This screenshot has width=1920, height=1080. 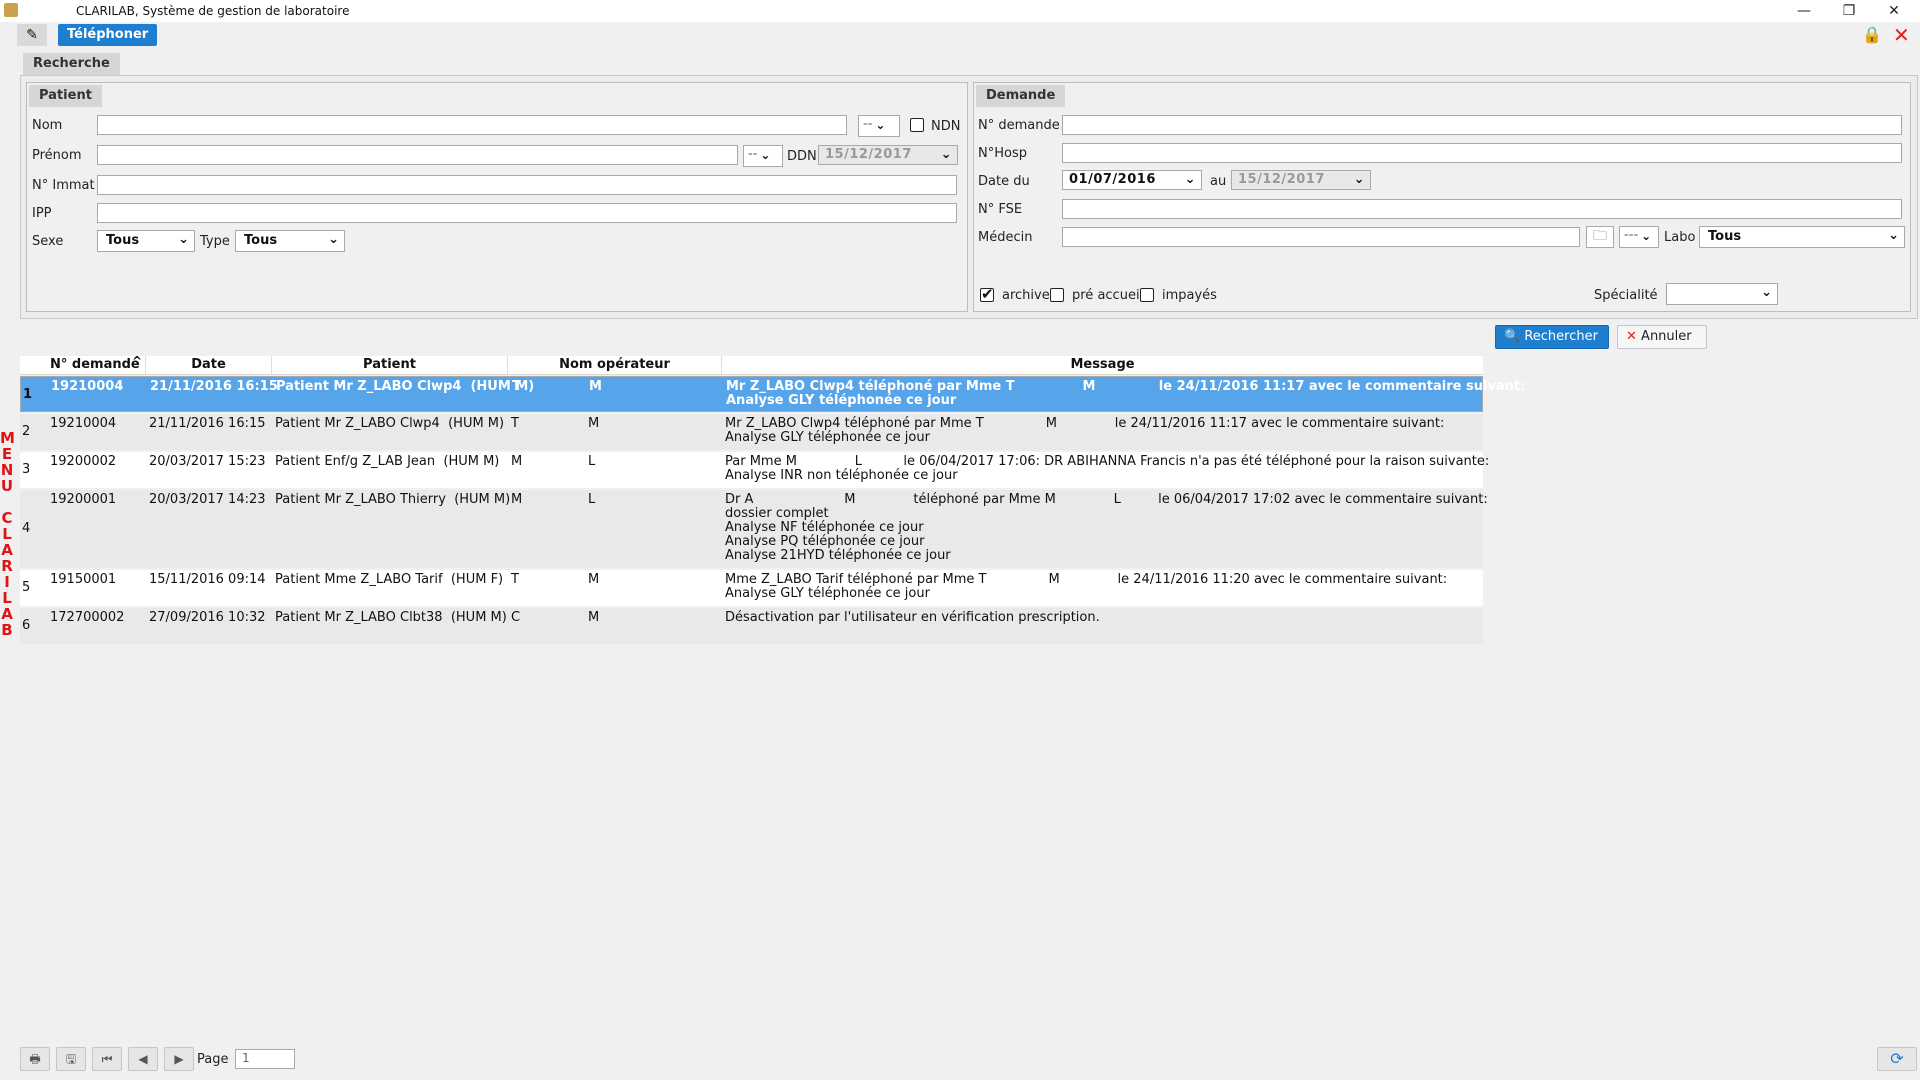 I want to click on row-number: 2, so click(x=26, y=431).